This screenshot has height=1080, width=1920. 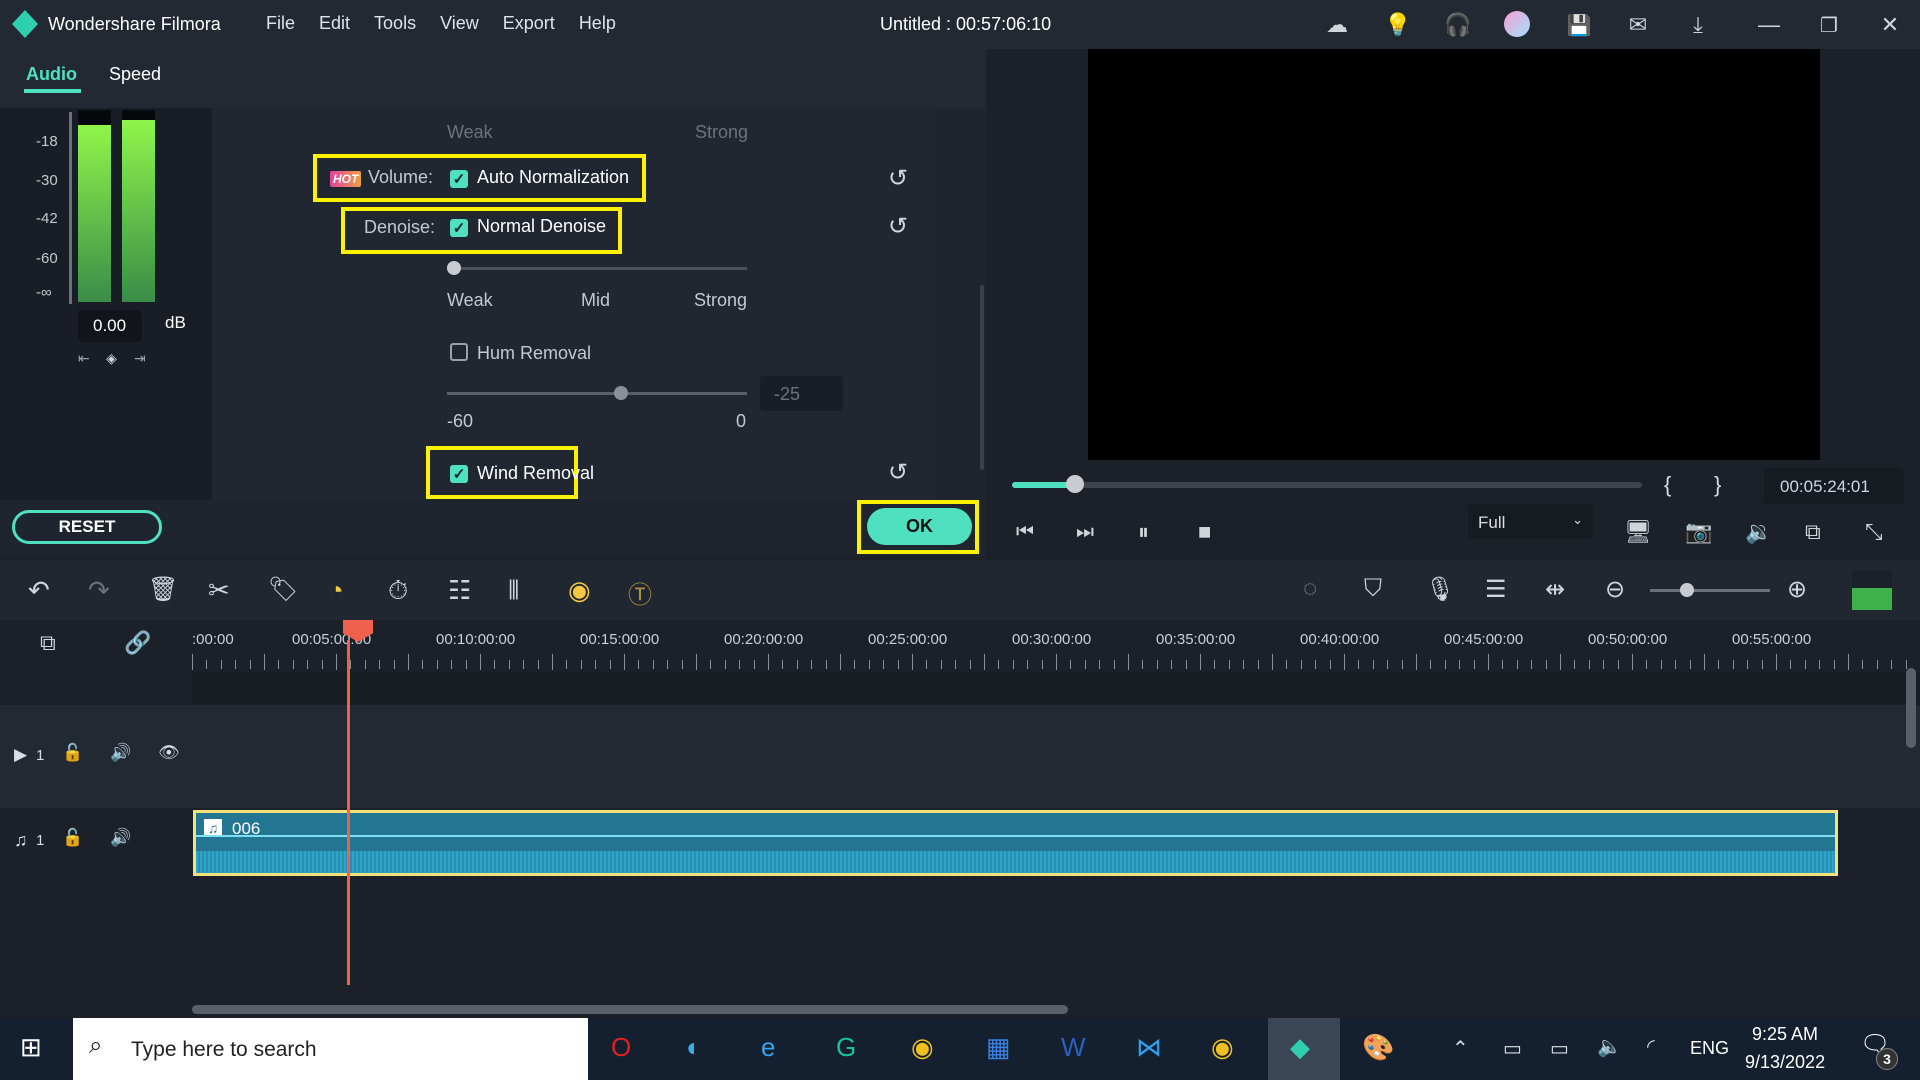 What do you see at coordinates (513, 591) in the screenshot?
I see `audio-wave-icon: ⦀` at bounding box center [513, 591].